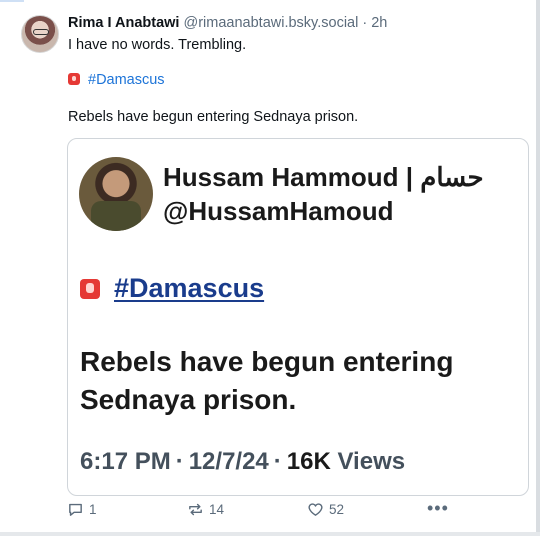 The height and width of the screenshot is (536, 540). What do you see at coordinates (116, 216) in the screenshot?
I see `avatar-vest` at bounding box center [116, 216].